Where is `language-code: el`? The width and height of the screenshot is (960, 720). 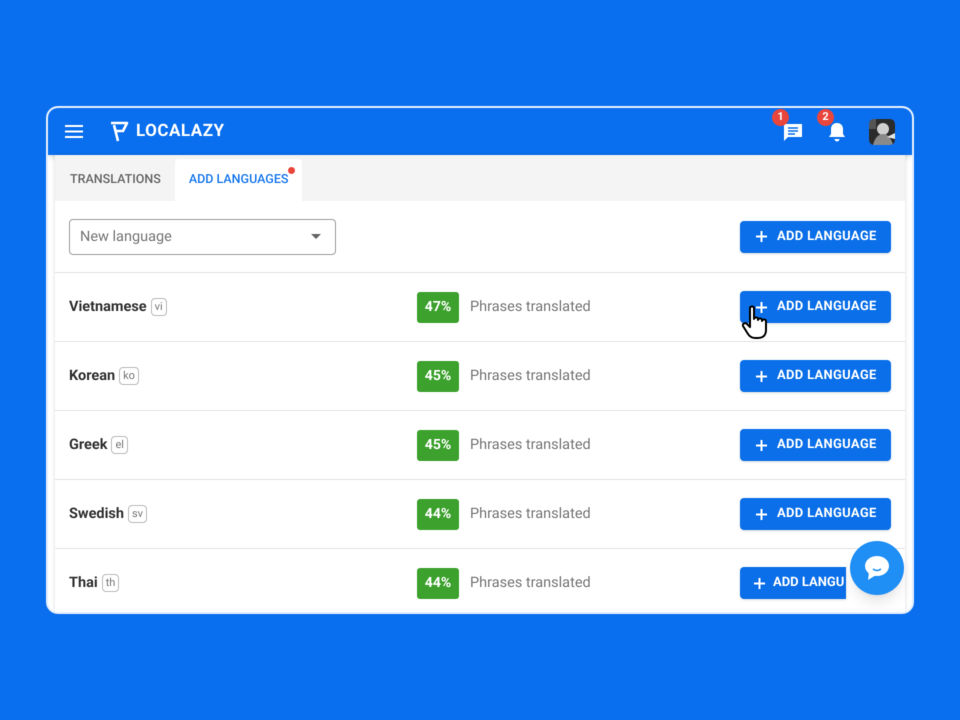
language-code: el is located at coordinates (119, 445).